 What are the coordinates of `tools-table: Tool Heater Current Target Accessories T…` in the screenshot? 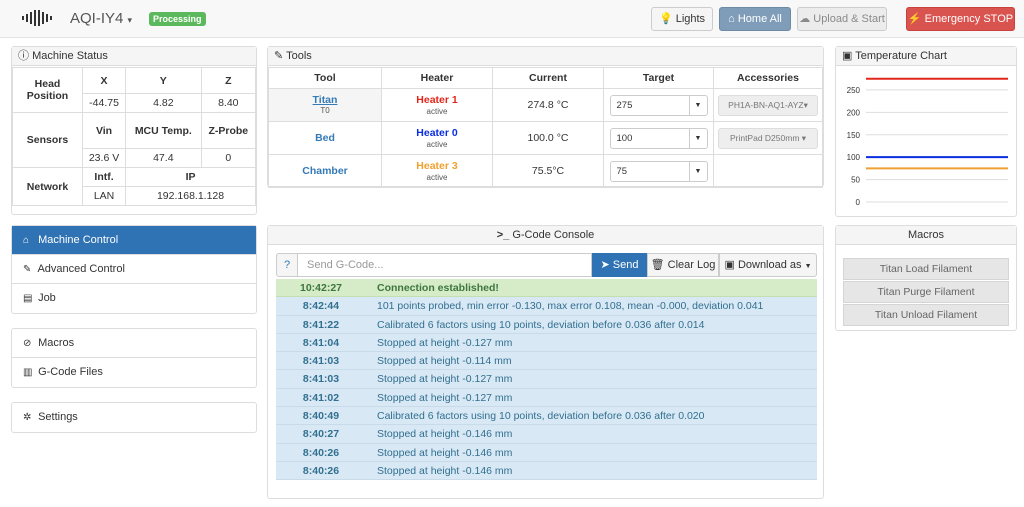 It's located at (545, 127).